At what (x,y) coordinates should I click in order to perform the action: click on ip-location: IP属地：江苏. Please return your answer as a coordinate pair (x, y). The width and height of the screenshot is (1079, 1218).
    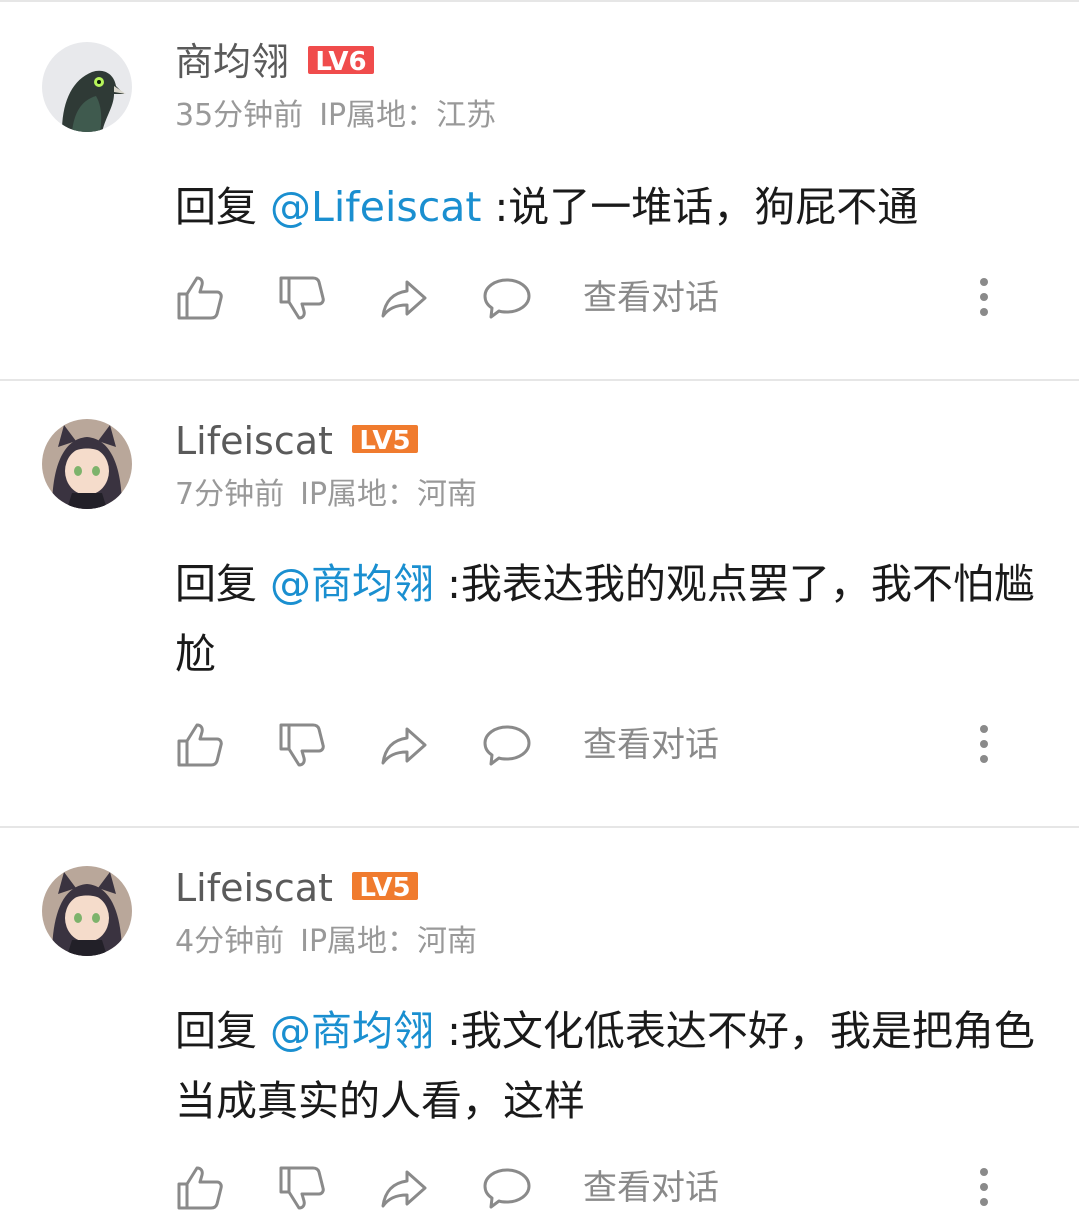
    Looking at the image, I should click on (408, 115).